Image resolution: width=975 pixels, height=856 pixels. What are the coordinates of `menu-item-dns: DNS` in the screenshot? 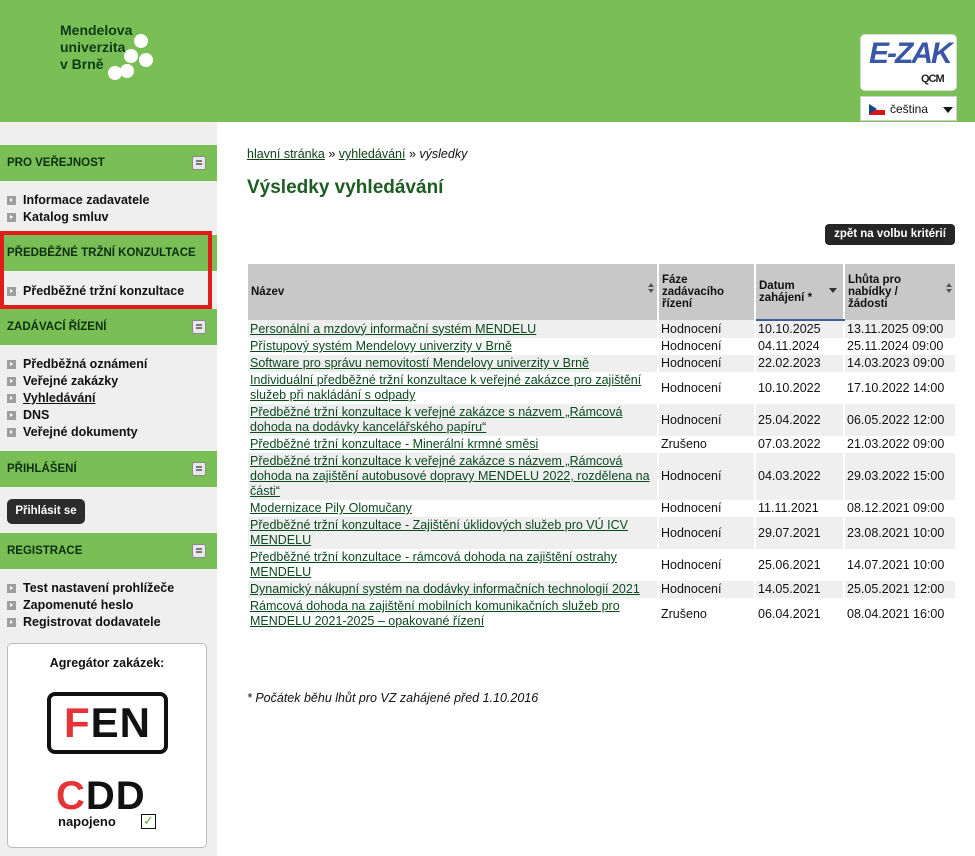 It's located at (108, 415).